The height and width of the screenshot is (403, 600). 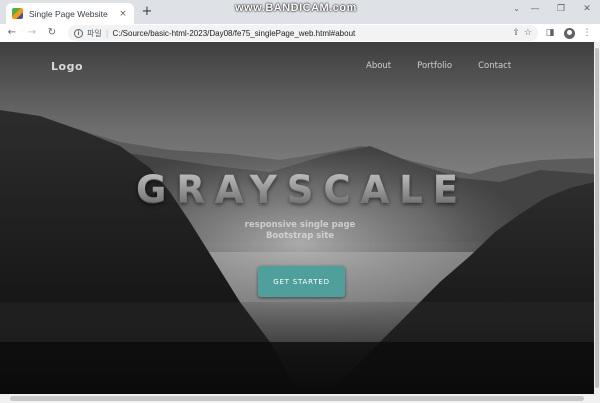 What do you see at coordinates (296, 8) in the screenshot?
I see `recording-watermark: www.BANDICAM.com` at bounding box center [296, 8].